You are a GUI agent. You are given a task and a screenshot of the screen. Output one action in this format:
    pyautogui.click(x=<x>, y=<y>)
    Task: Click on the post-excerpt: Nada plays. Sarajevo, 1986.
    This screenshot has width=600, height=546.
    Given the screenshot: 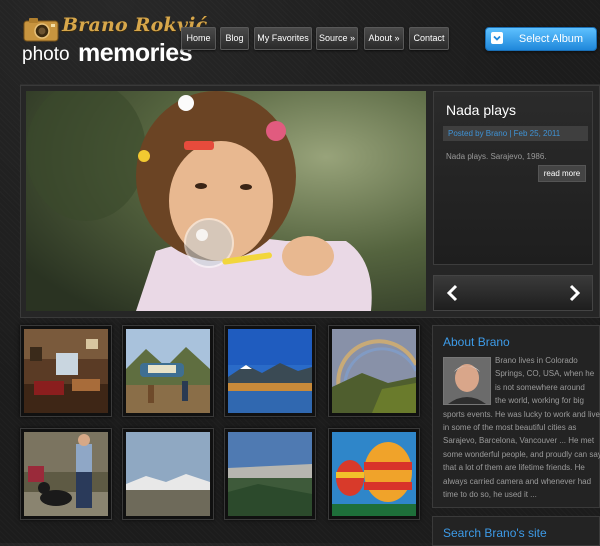 What is the action you would take?
    pyautogui.click(x=496, y=156)
    